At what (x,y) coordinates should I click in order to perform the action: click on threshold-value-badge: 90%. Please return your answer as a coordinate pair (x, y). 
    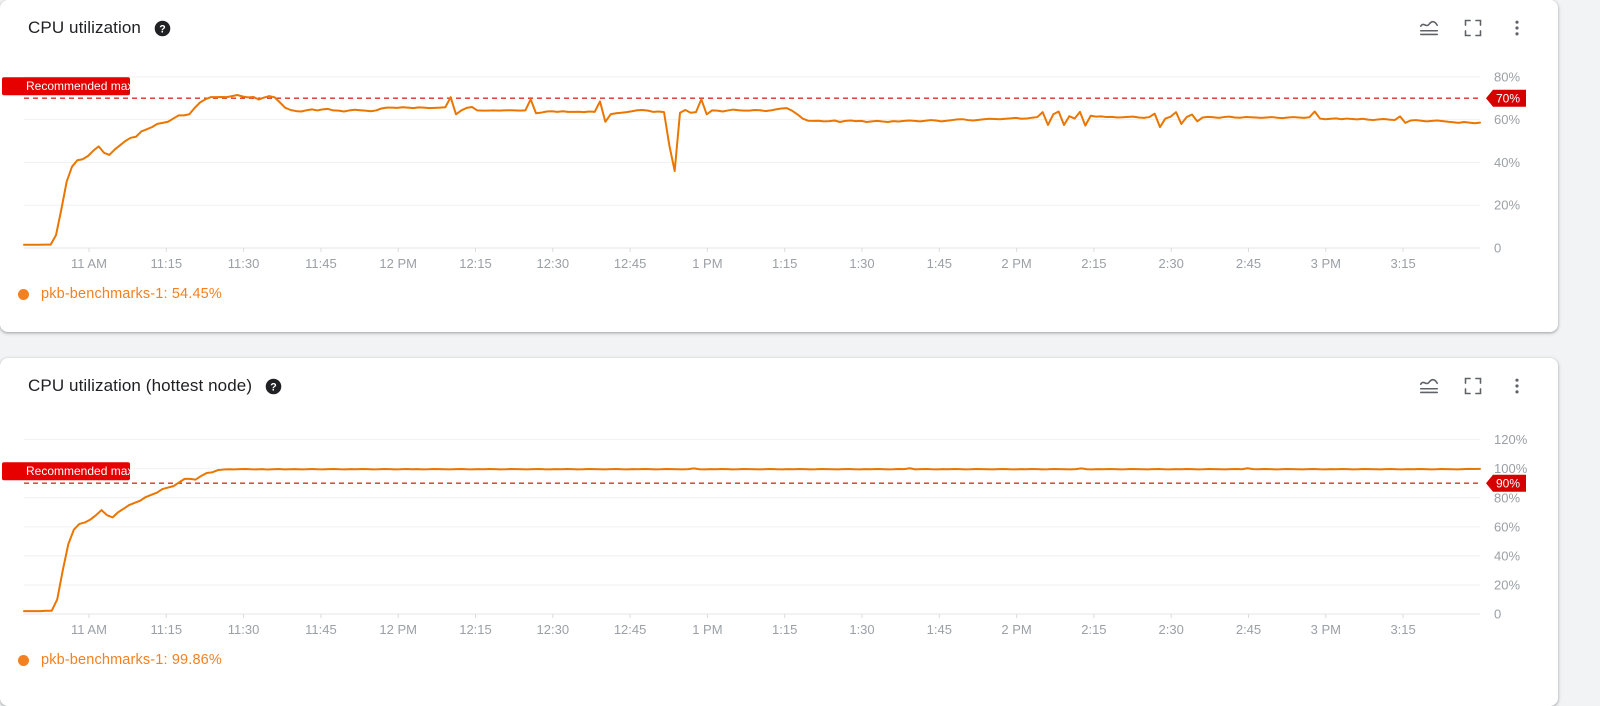
    Looking at the image, I should click on (1506, 483).